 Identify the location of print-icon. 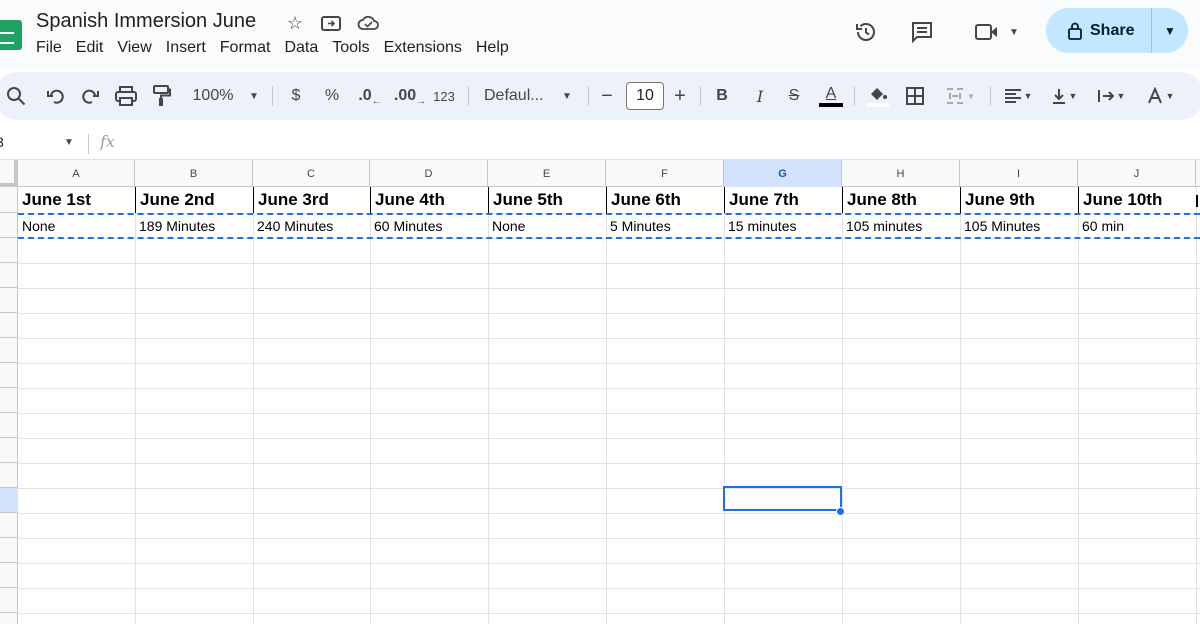
(126, 96).